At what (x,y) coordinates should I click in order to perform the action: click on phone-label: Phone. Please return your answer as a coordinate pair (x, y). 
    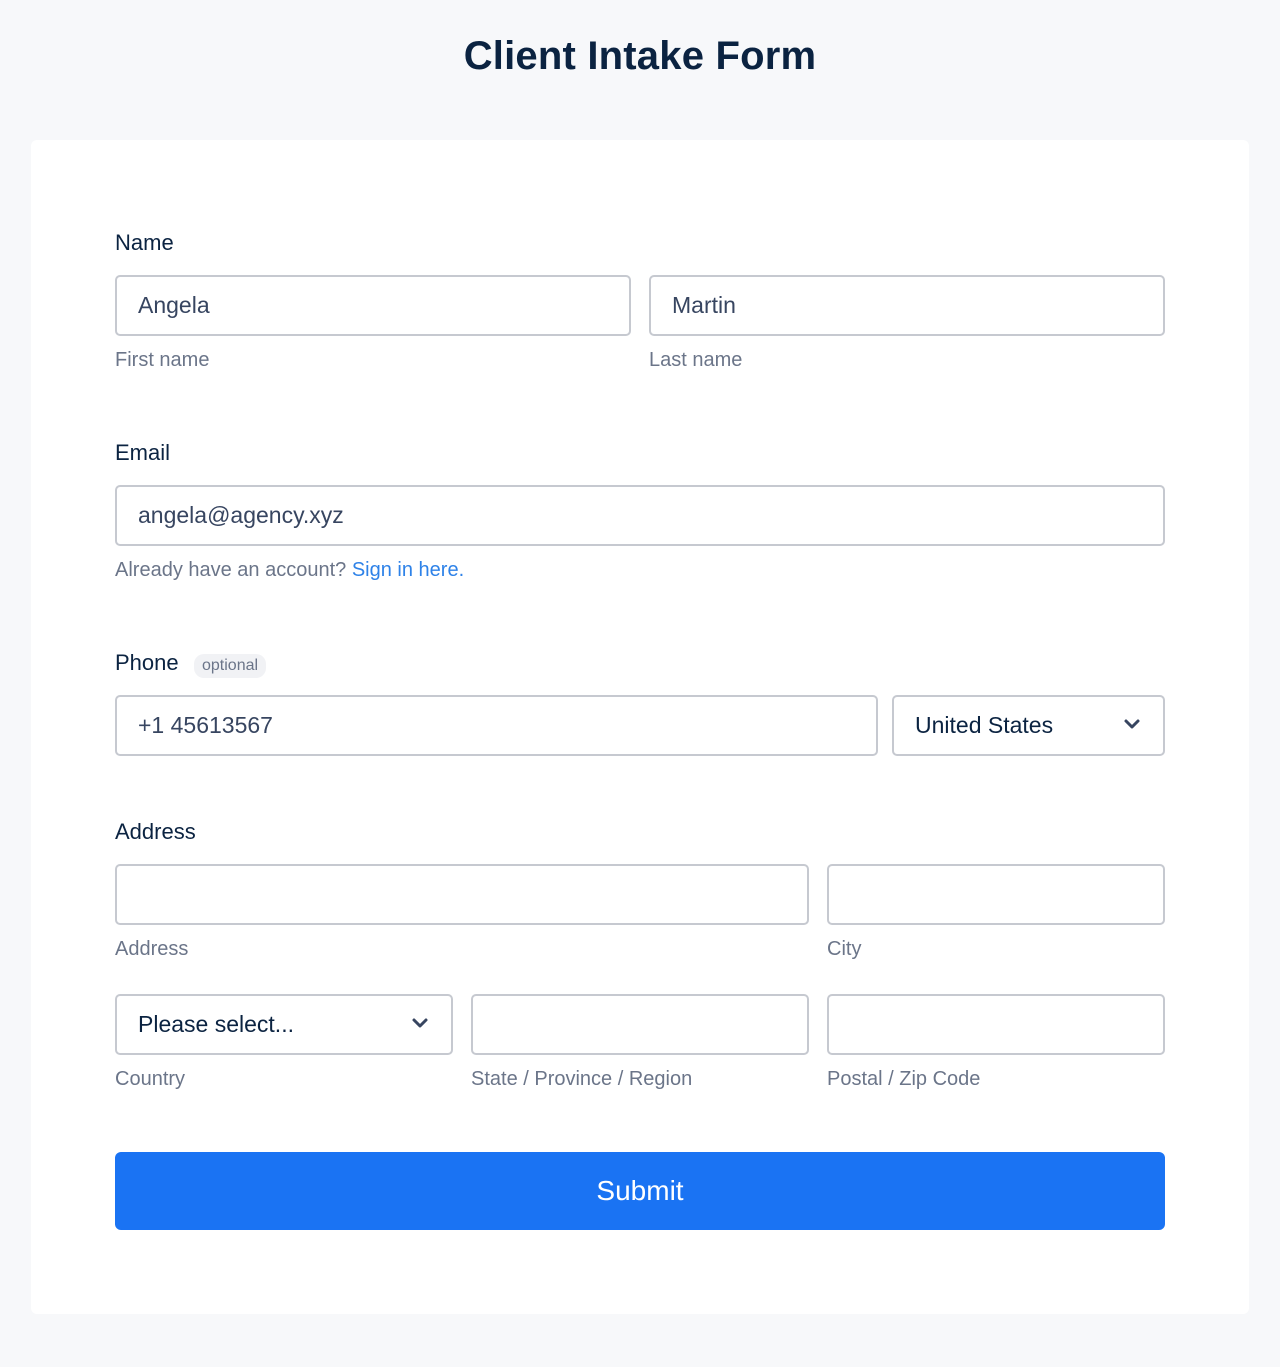
    Looking at the image, I should click on (147, 662).